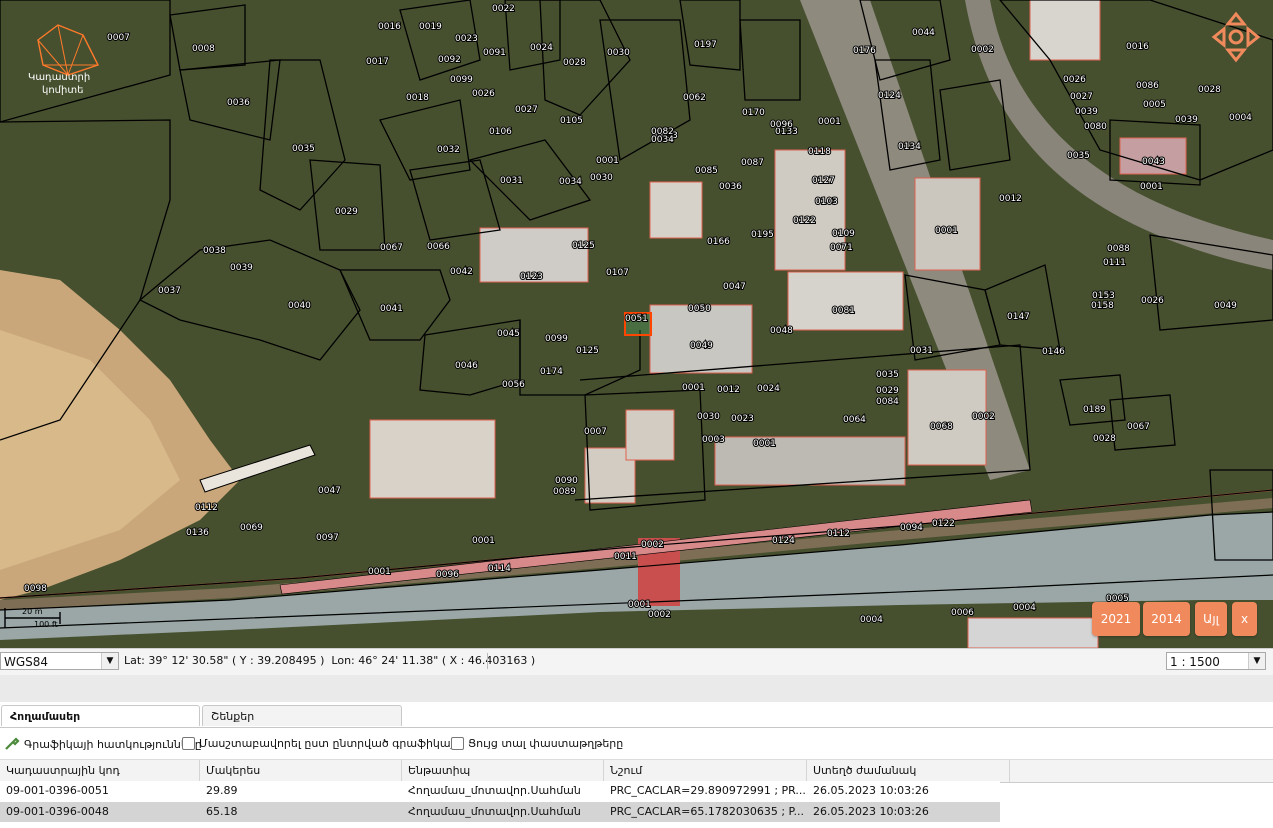 The image size is (1273, 828). What do you see at coordinates (781, 331) in the screenshot?
I see `parcel-number-label: 0048` at bounding box center [781, 331].